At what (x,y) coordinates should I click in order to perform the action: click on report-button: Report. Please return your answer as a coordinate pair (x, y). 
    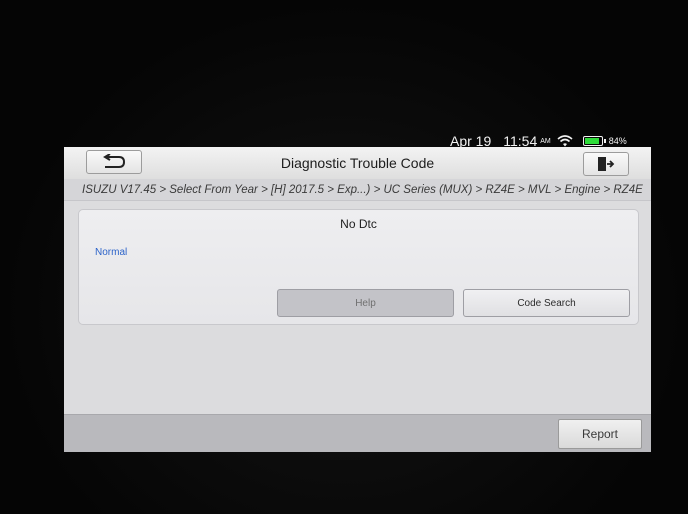
    Looking at the image, I should click on (600, 434).